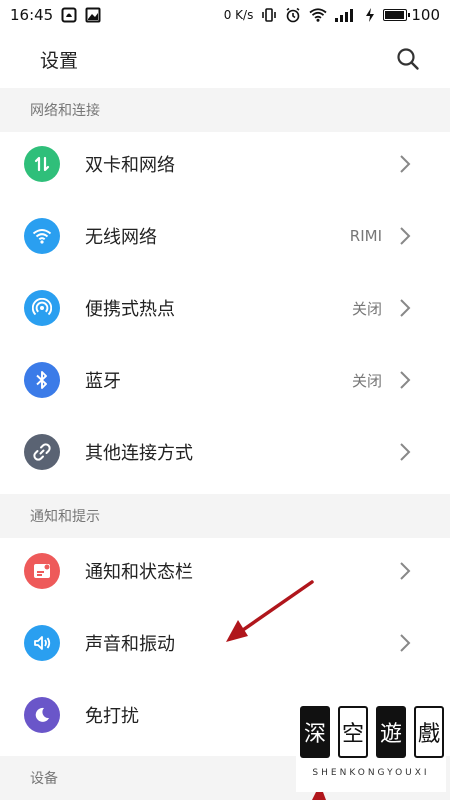  I want to click on settings-row-wlan: 无线网络 RIMI, so click(225, 236).